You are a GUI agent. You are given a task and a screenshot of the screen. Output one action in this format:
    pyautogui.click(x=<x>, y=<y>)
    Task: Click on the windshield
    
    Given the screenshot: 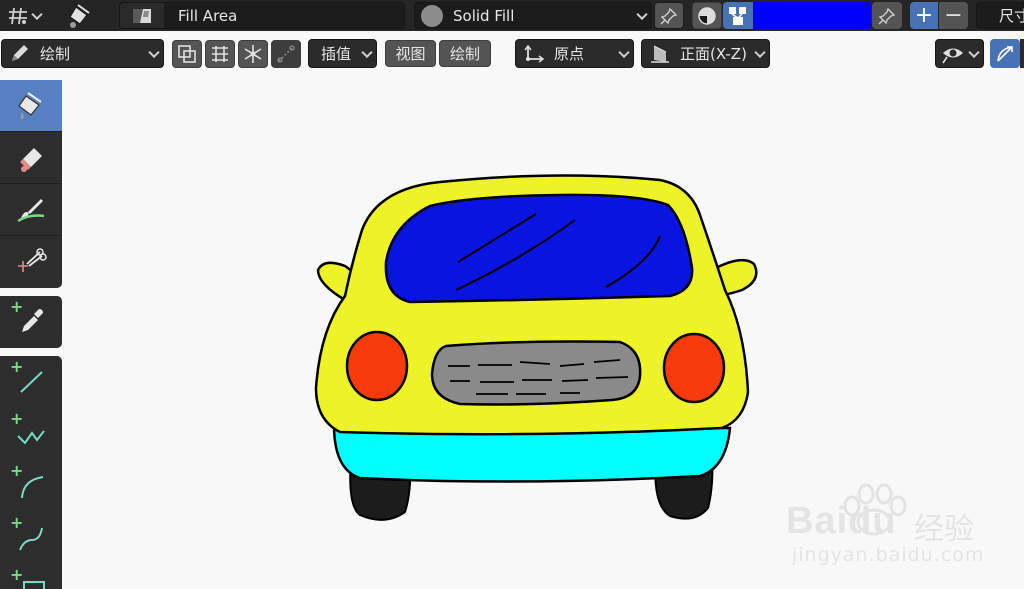 What is the action you would take?
    pyautogui.click(x=539, y=248)
    